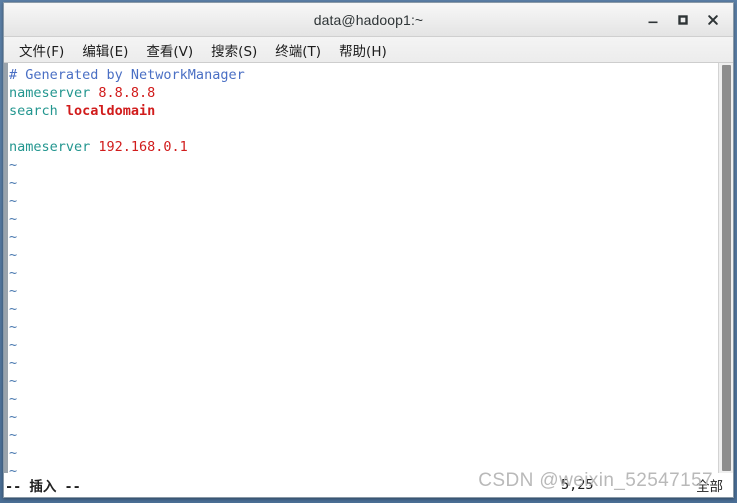  I want to click on terminal-right-scrollbar-thumb, so click(726, 268).